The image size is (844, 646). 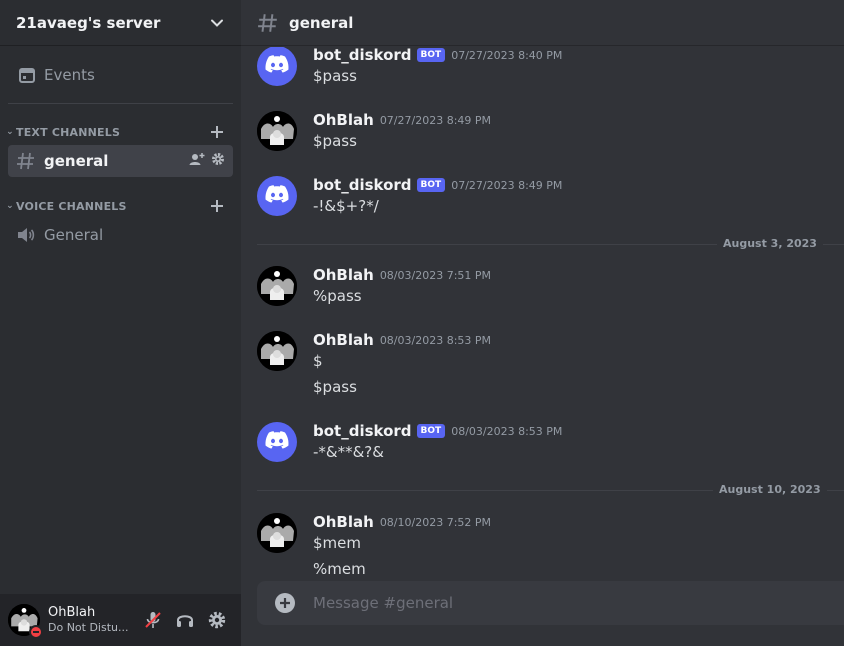 I want to click on message-item: OhBlah 08/10/2023 7:52 PM $mem %mem, so click(x=547, y=546).